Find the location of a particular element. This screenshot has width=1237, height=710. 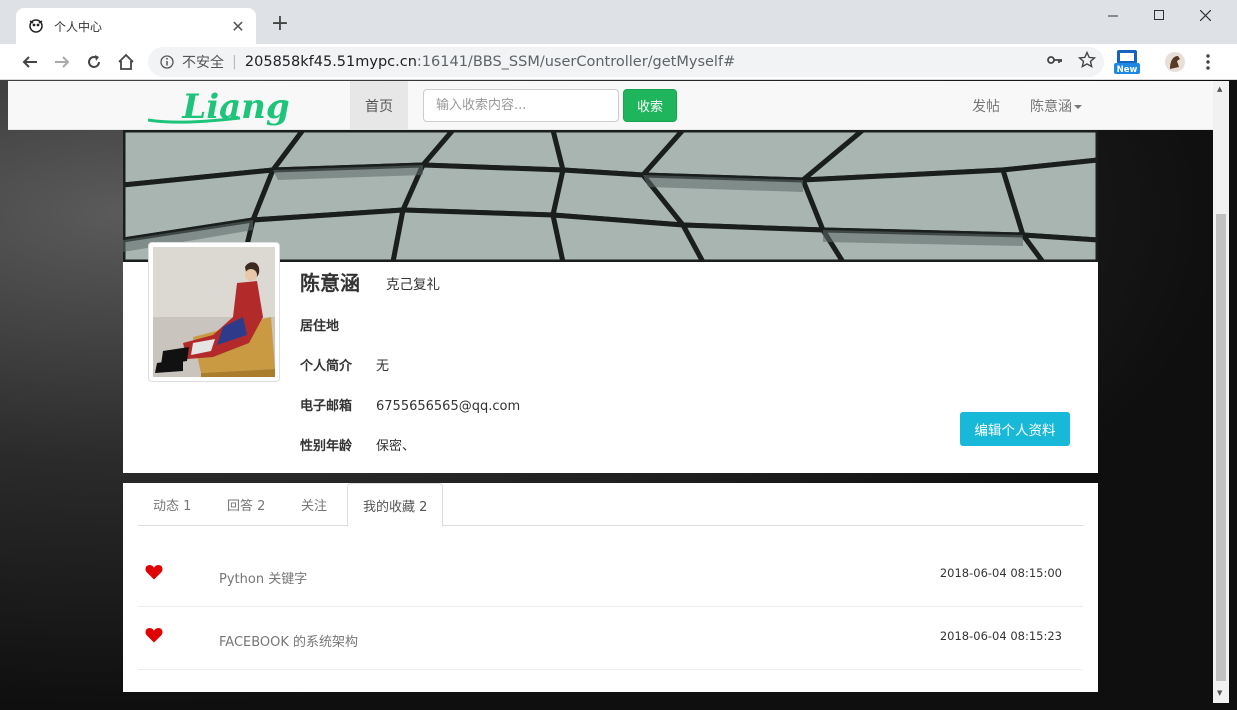

tab-title: 个人中心 is located at coordinates (78, 26).